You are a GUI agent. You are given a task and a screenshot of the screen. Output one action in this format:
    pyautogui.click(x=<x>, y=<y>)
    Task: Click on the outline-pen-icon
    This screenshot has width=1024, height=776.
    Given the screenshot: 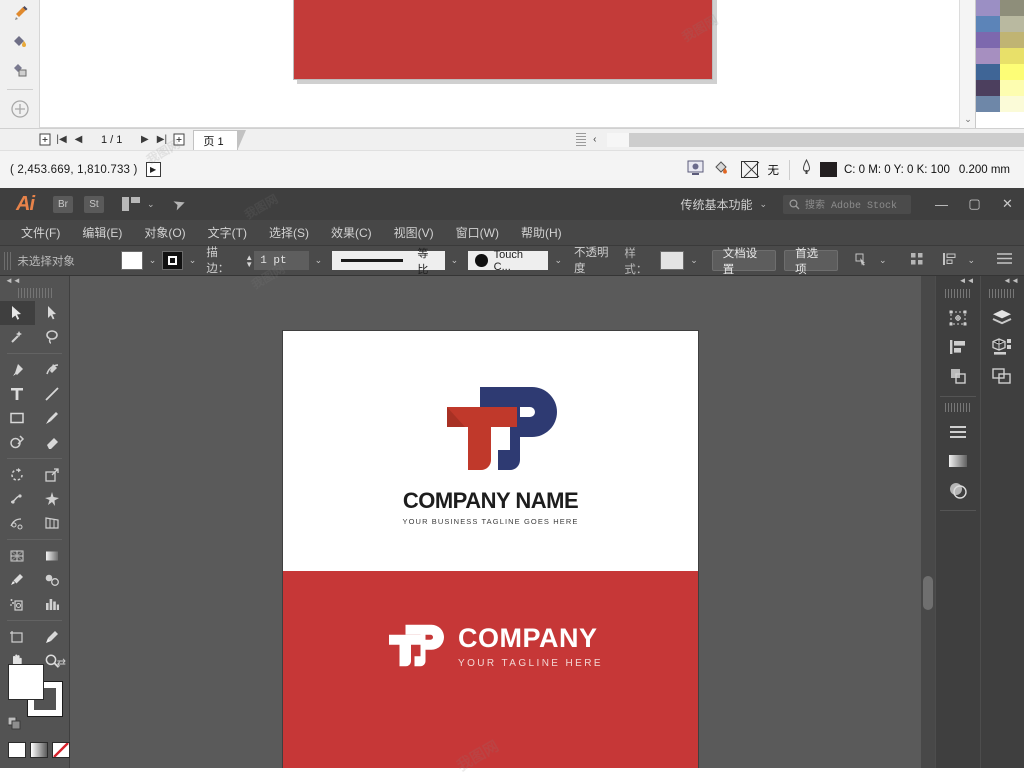 What is the action you would take?
    pyautogui.click(x=806, y=170)
    